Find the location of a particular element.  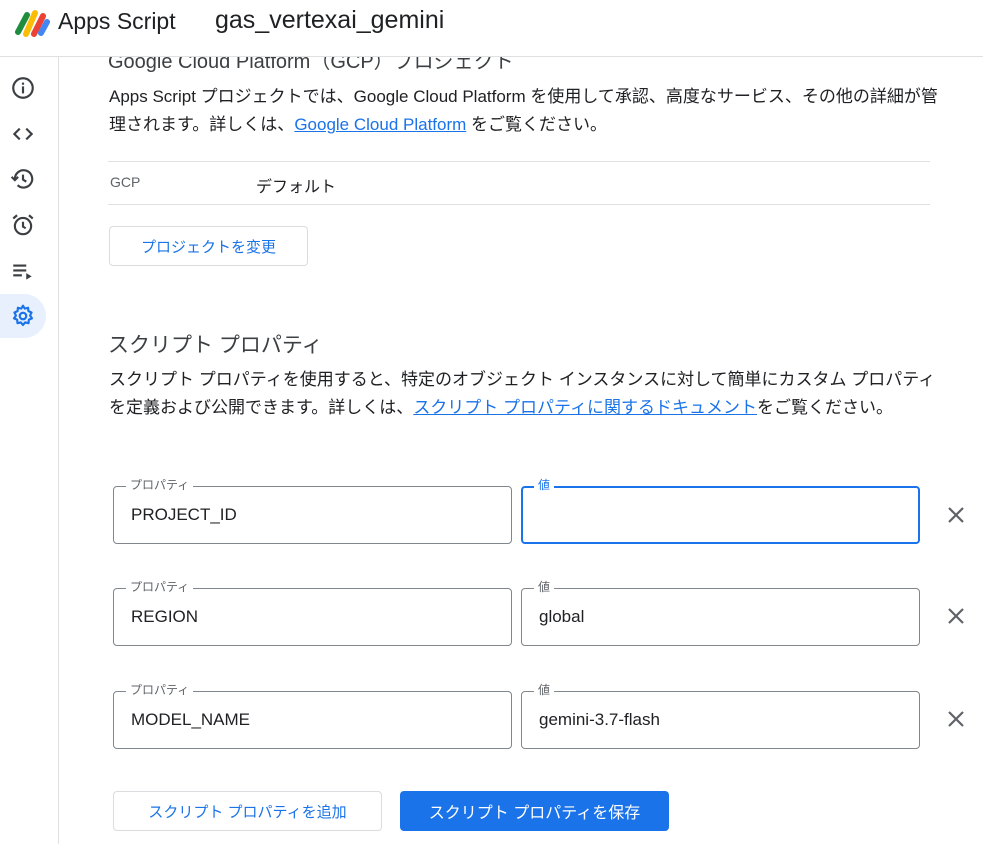

script-properties-docs-link: スクリプト プロパティに関するドキュメント is located at coordinates (585, 407).